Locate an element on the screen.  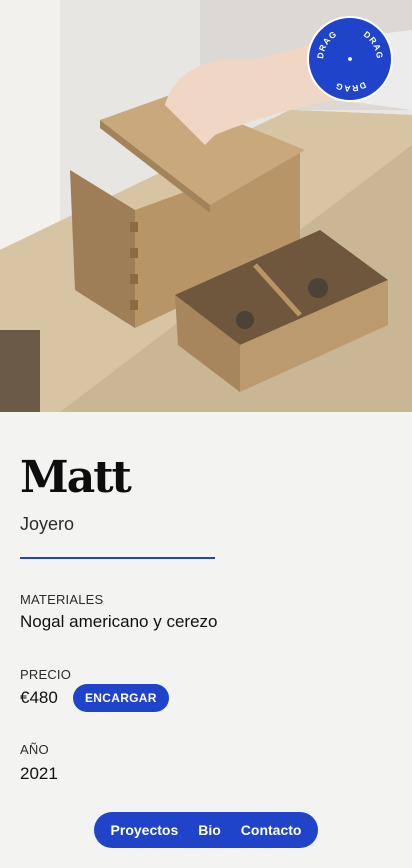
year-label: AÑO is located at coordinates (34, 749).